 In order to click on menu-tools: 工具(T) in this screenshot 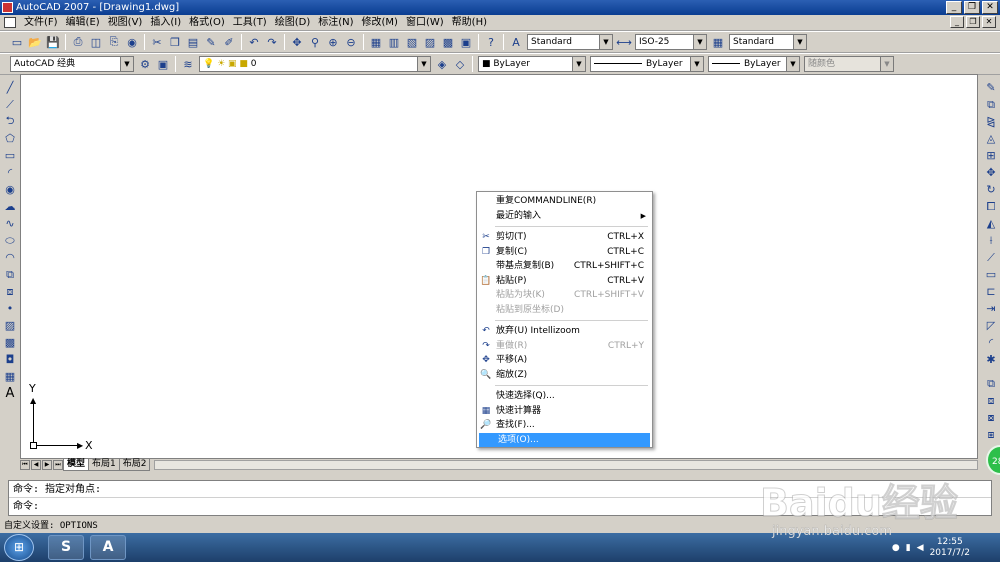, I will do `click(250, 23)`.